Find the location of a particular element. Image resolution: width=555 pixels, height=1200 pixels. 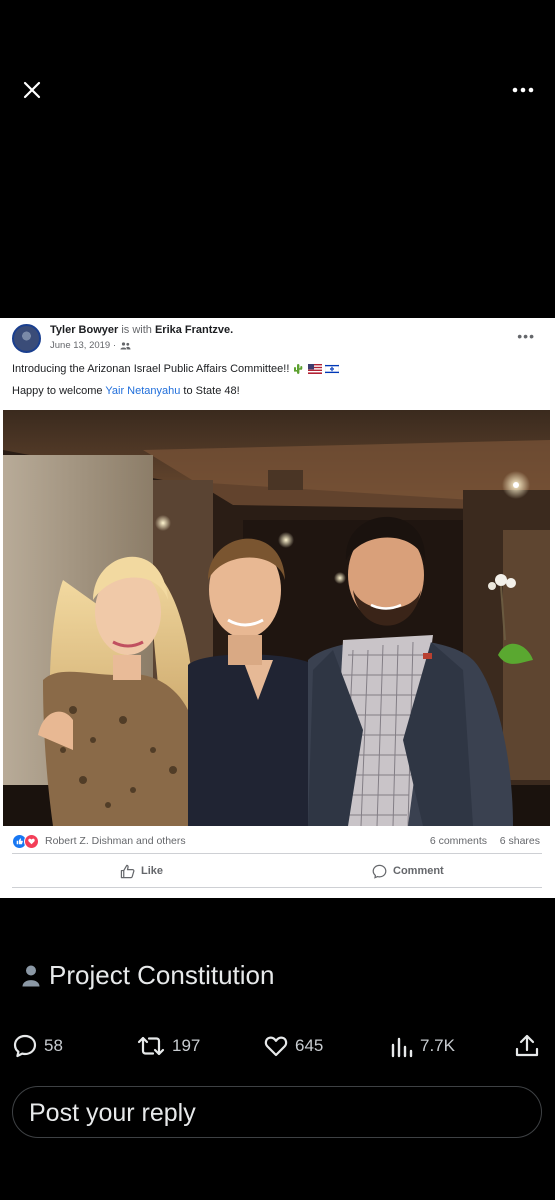

reply-count: 58 is located at coordinates (53, 1045).